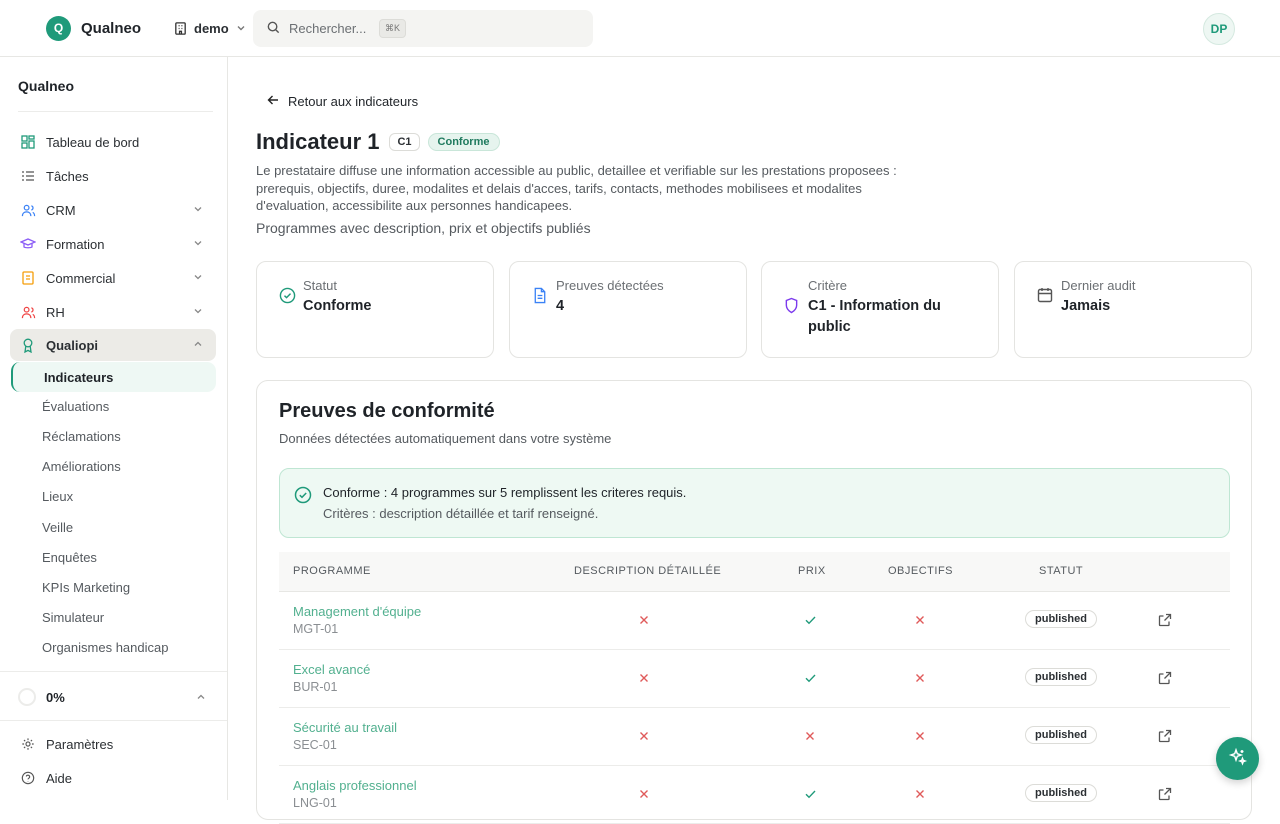 The height and width of the screenshot is (824, 1280). Describe the element at coordinates (812, 571) in the screenshot. I see `column-header-prix: PRIX` at that location.